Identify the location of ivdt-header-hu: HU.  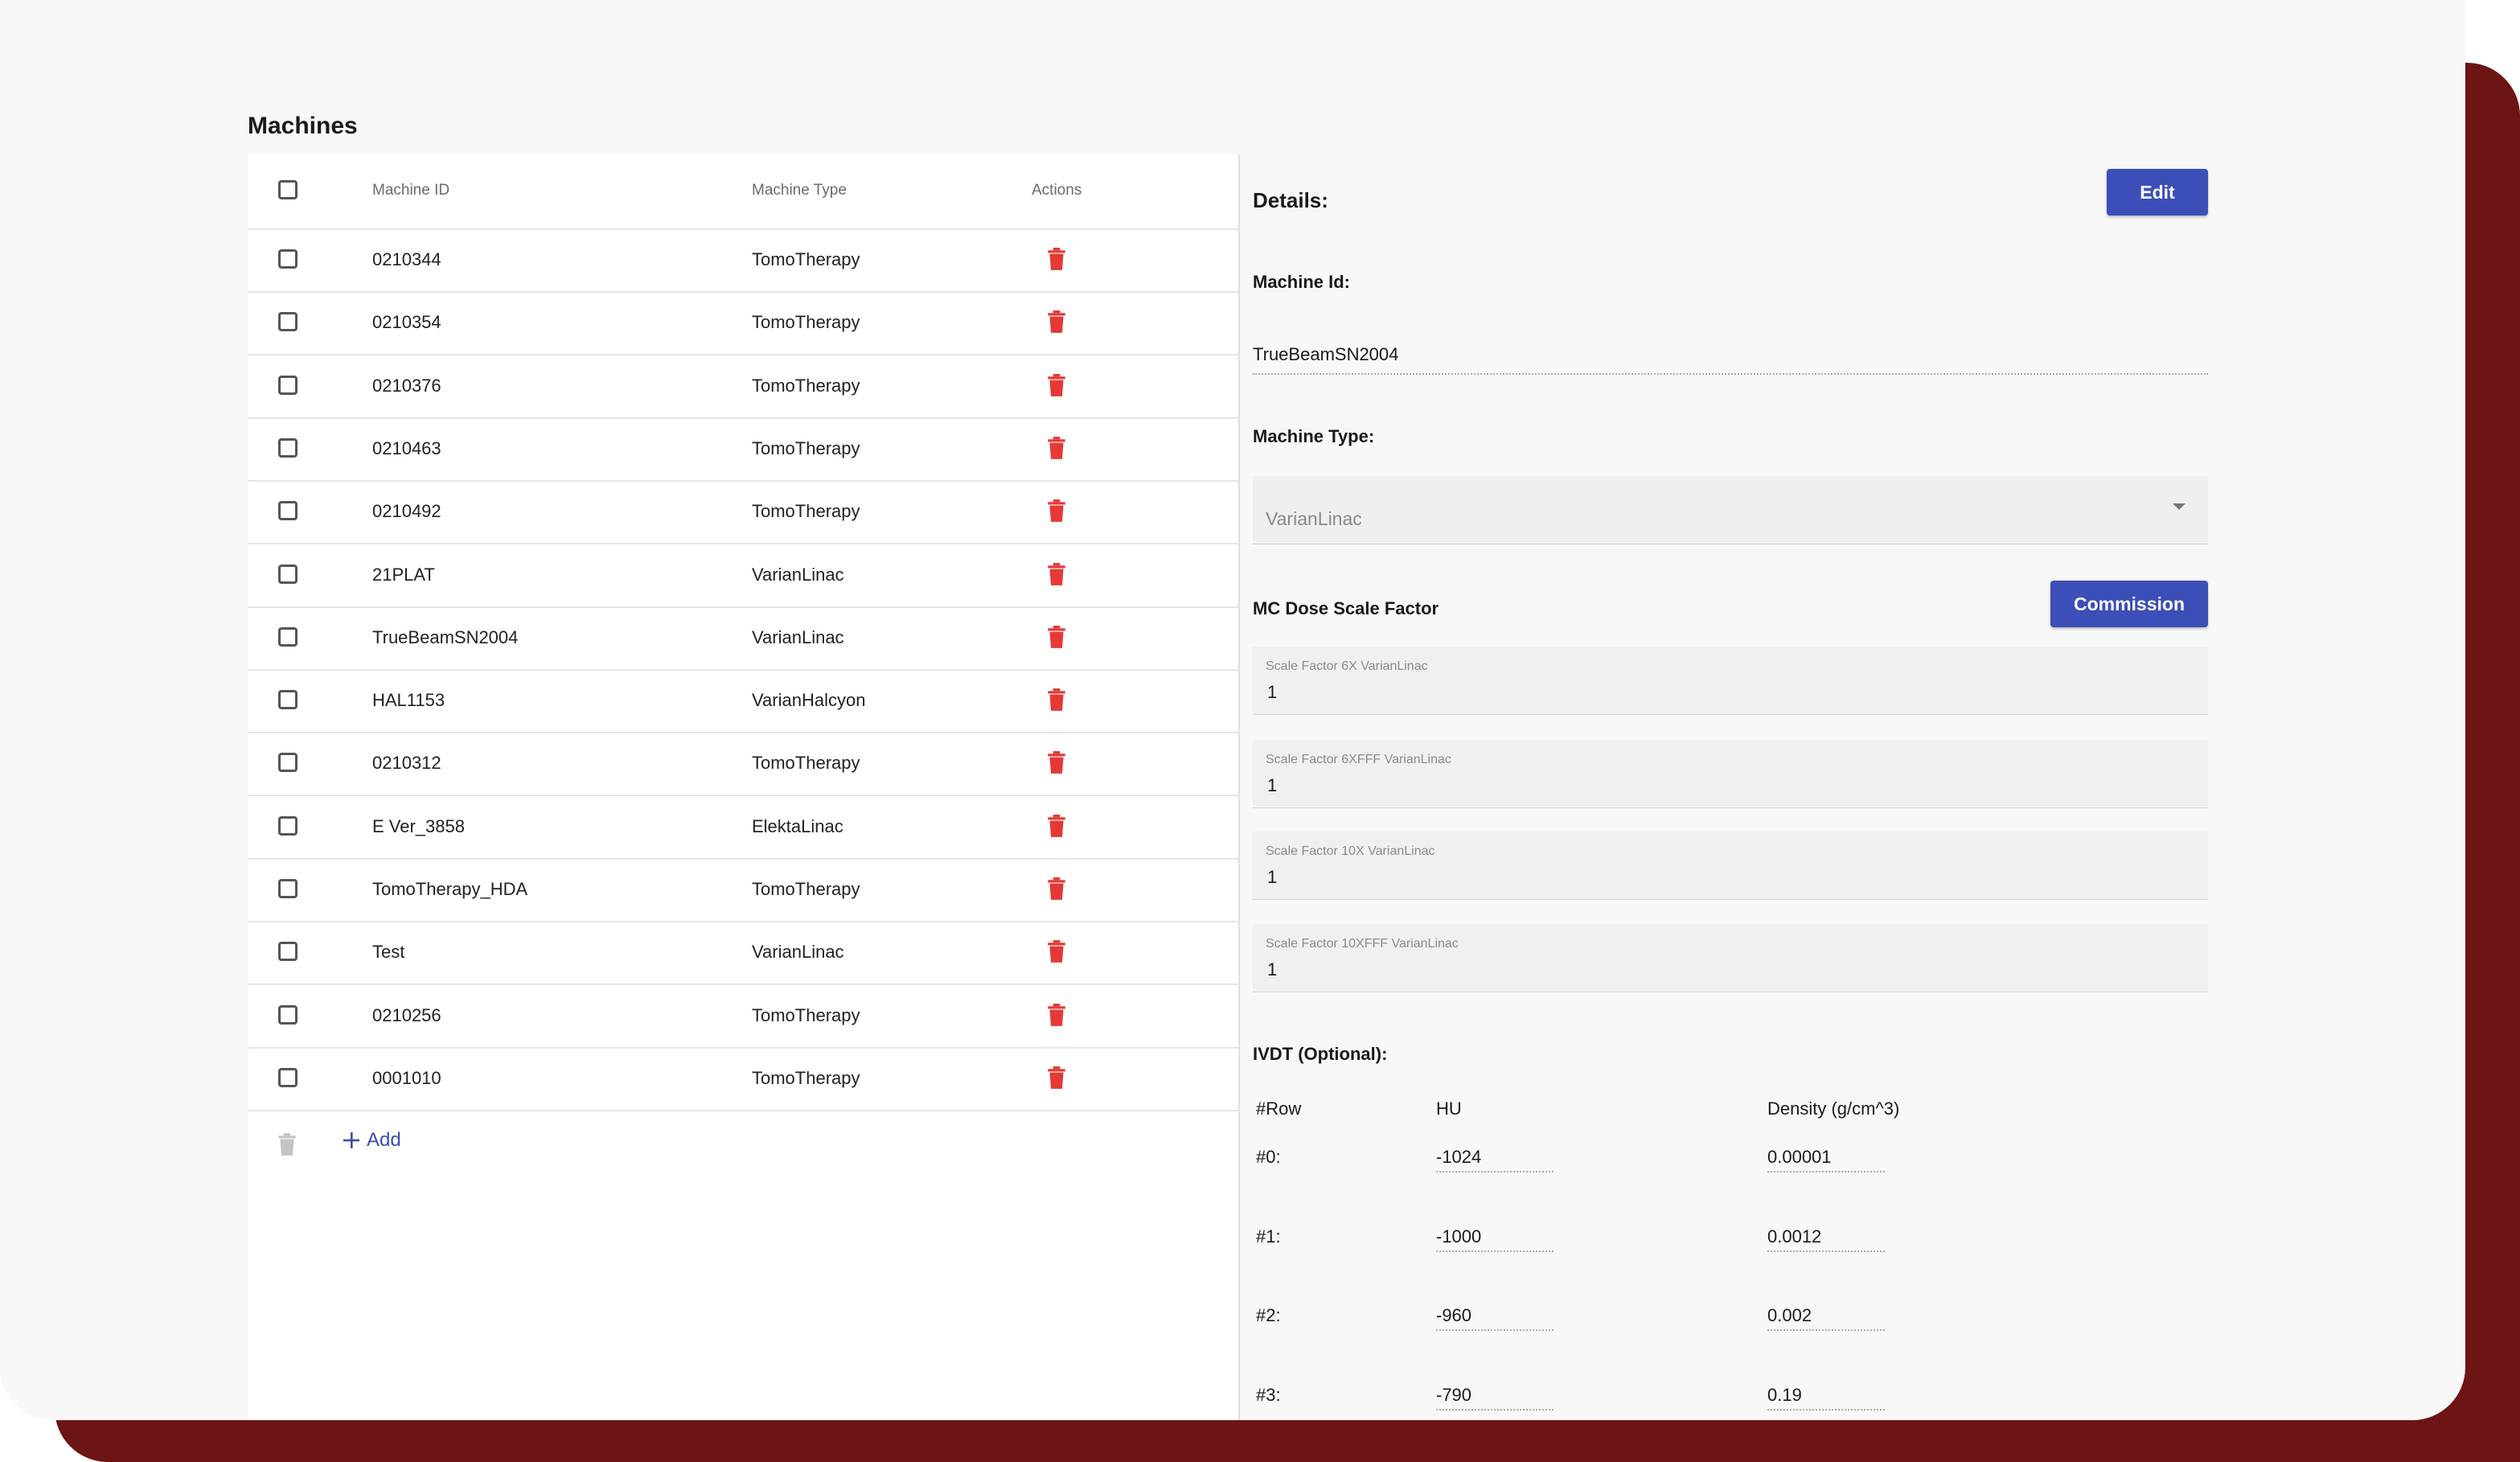
(1449, 1109).